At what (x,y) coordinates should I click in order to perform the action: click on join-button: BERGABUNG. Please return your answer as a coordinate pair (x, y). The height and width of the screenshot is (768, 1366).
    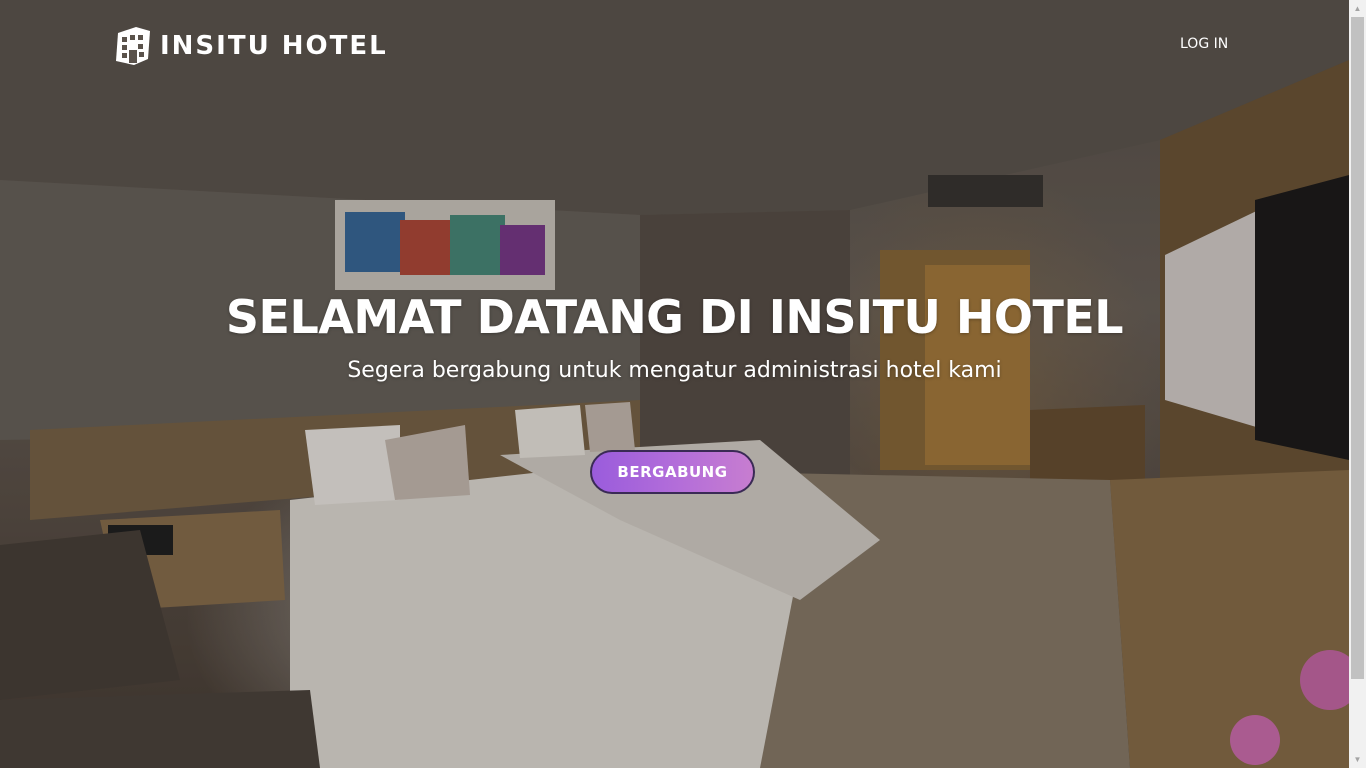
    Looking at the image, I should click on (672, 472).